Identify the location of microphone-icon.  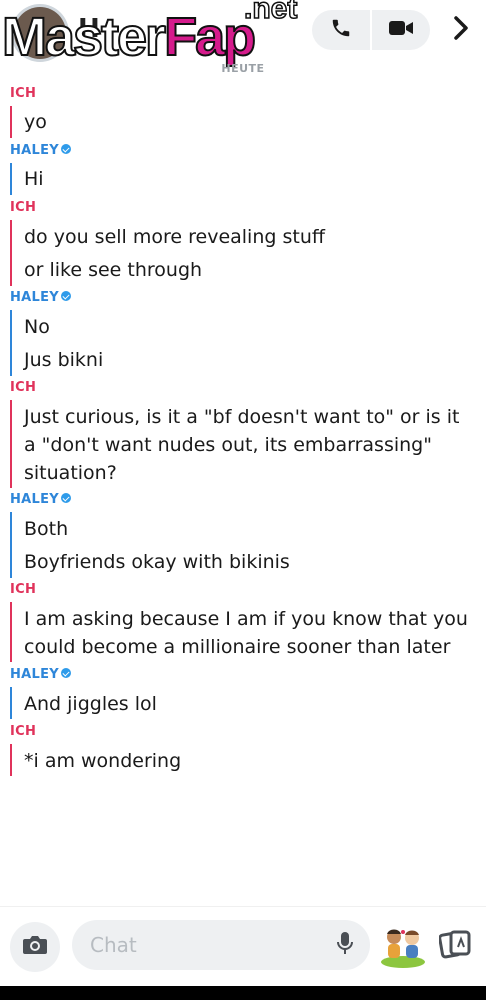
(345, 945).